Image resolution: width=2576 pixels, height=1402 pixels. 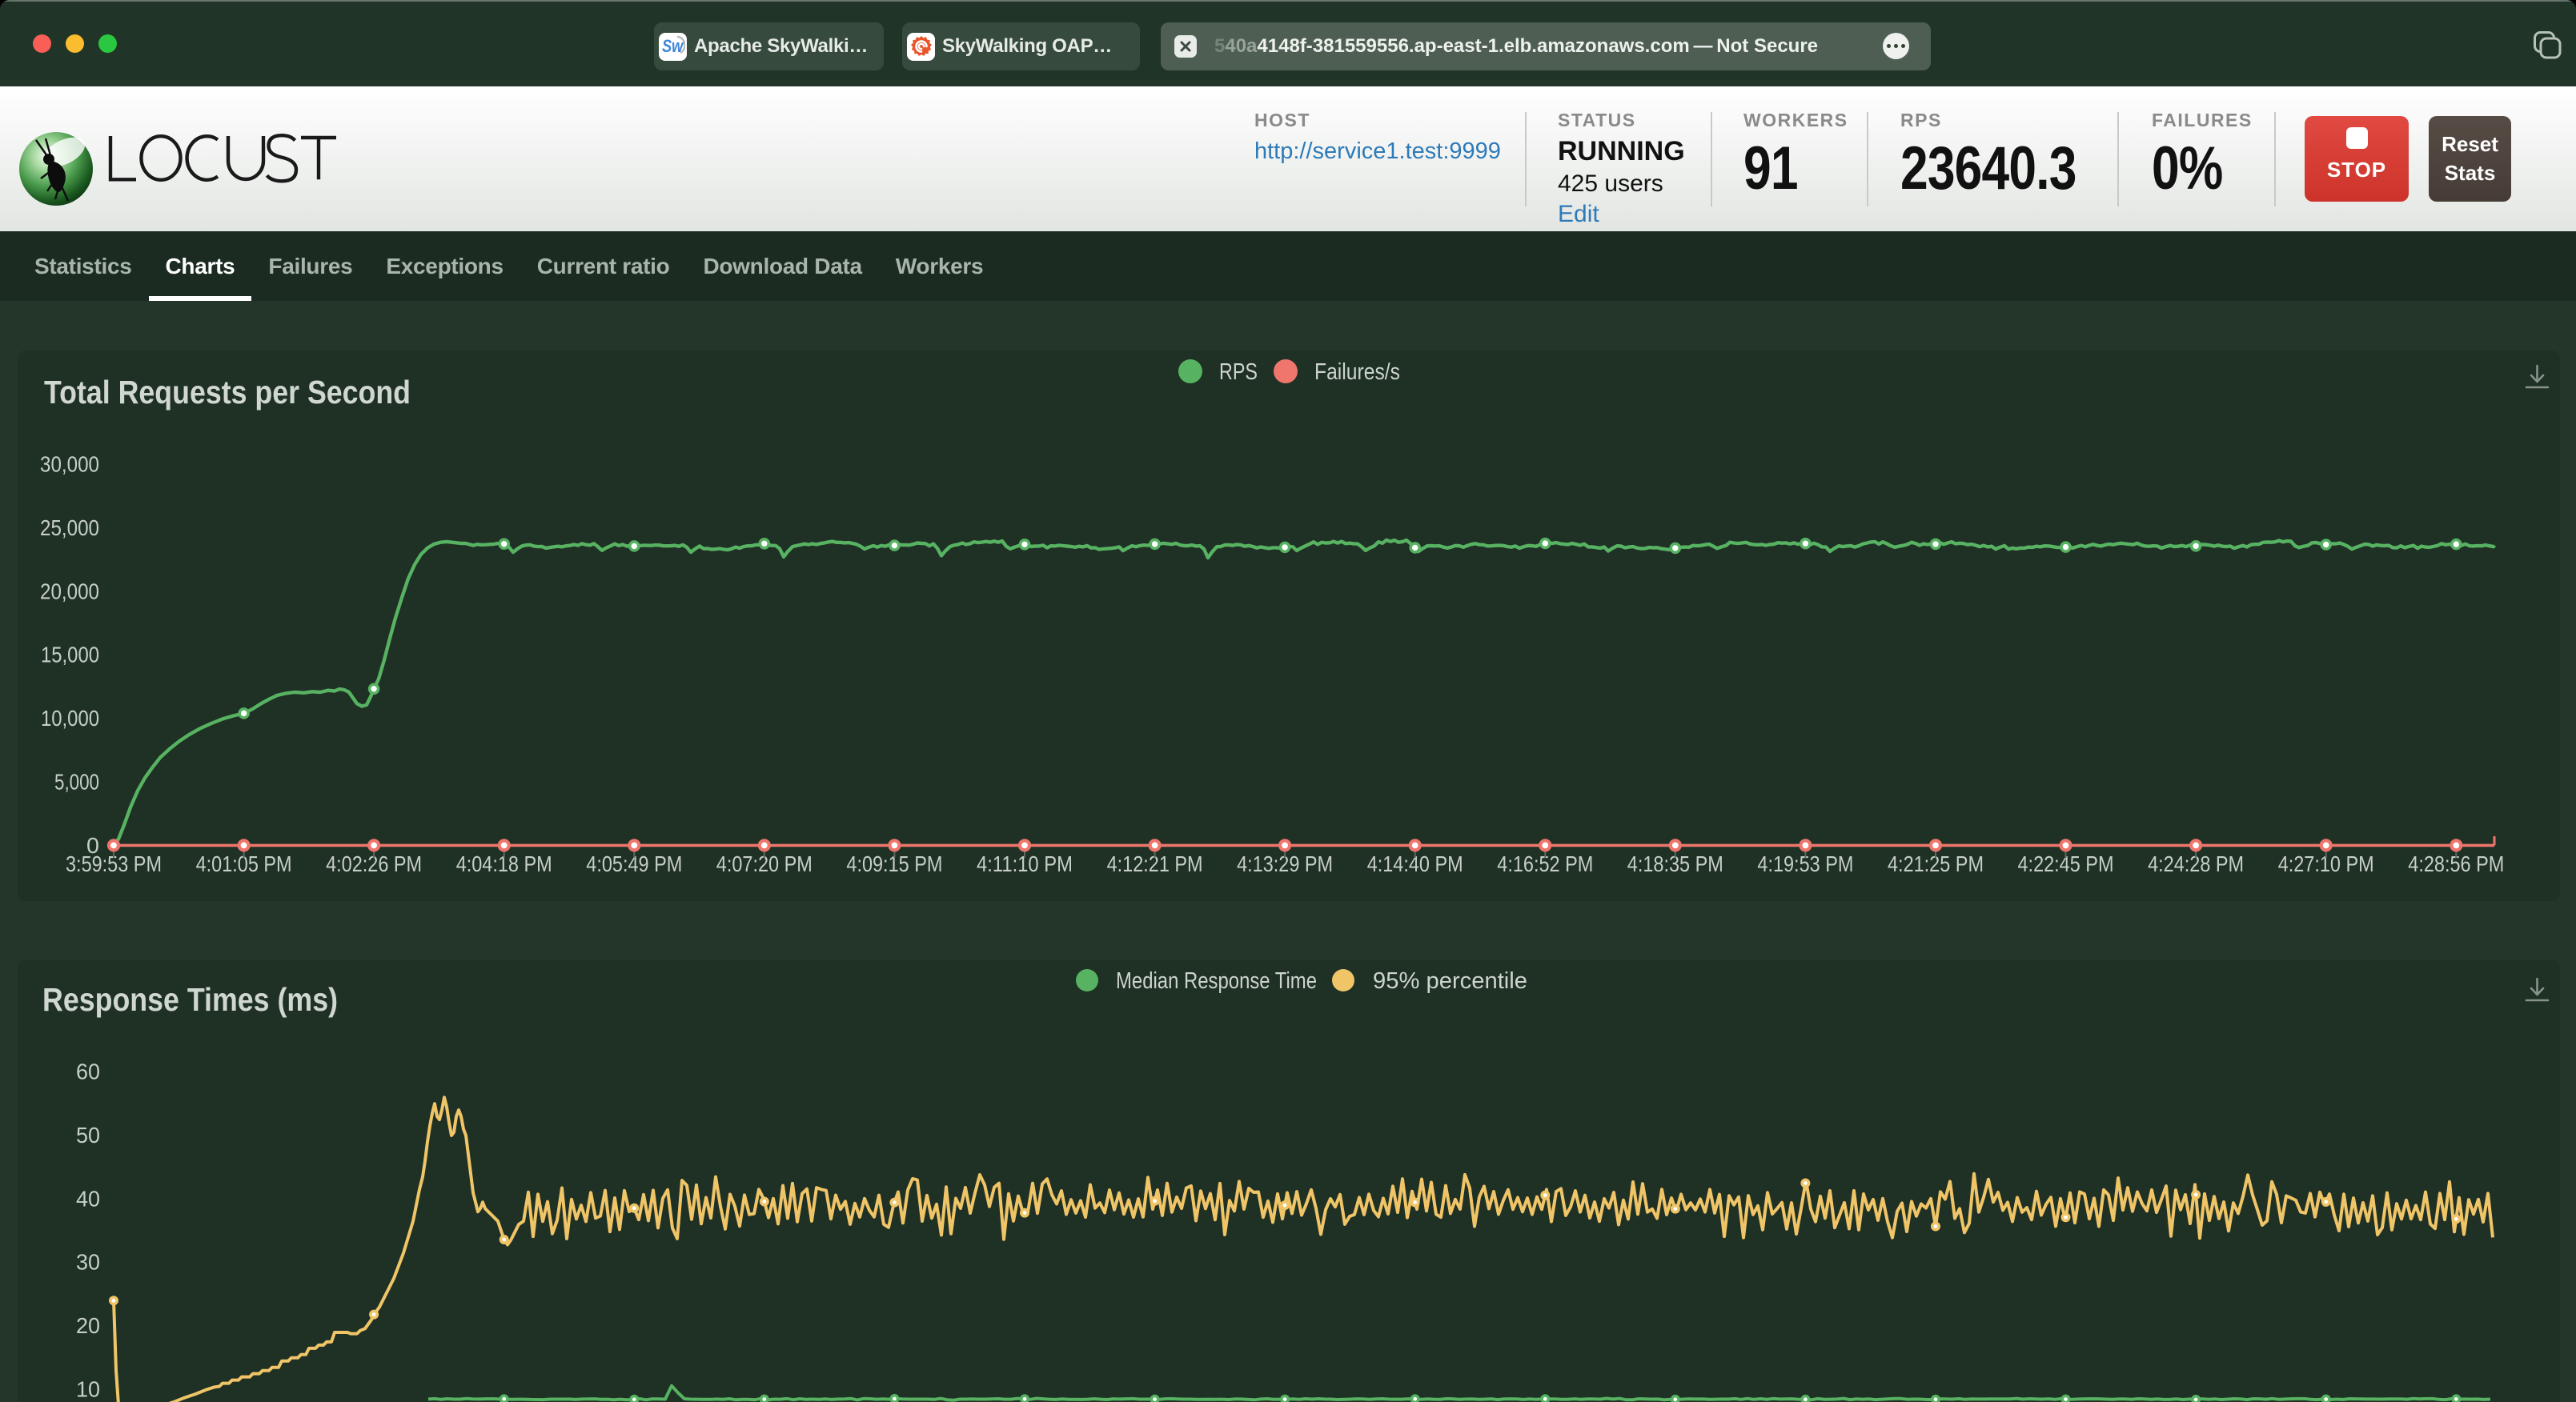 What do you see at coordinates (88, 1198) in the screenshot?
I see `svg-text: 40` at bounding box center [88, 1198].